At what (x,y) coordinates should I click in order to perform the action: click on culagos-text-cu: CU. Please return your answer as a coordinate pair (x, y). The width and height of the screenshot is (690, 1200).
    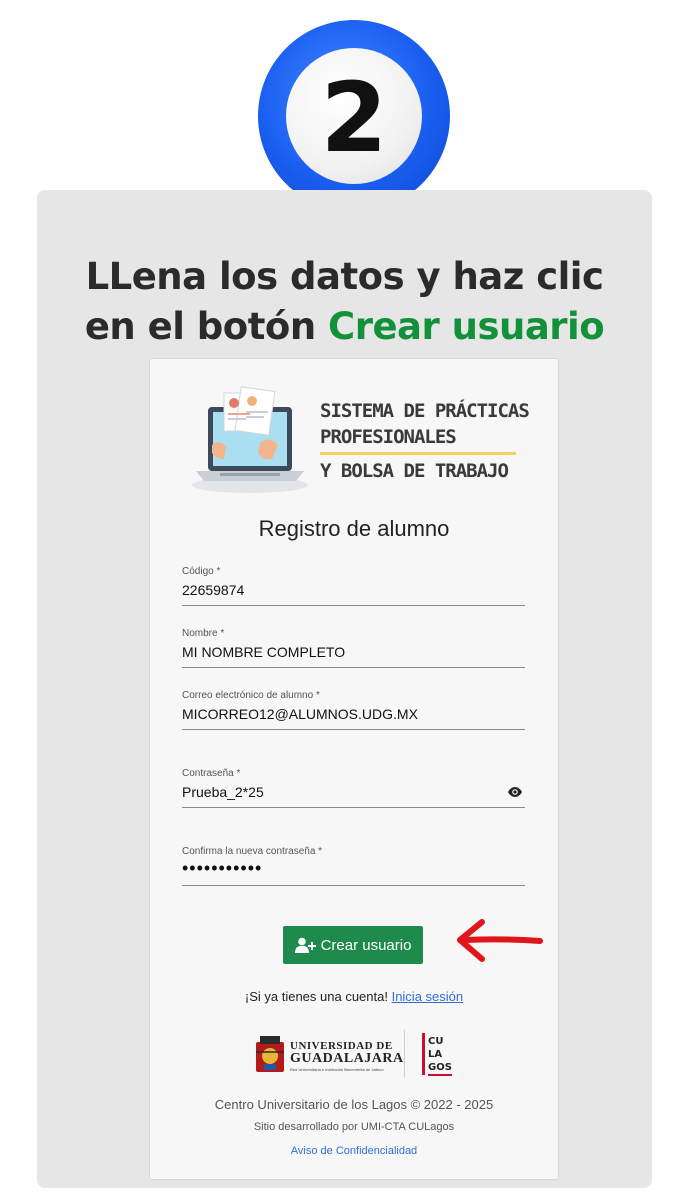
    Looking at the image, I should click on (435, 1041).